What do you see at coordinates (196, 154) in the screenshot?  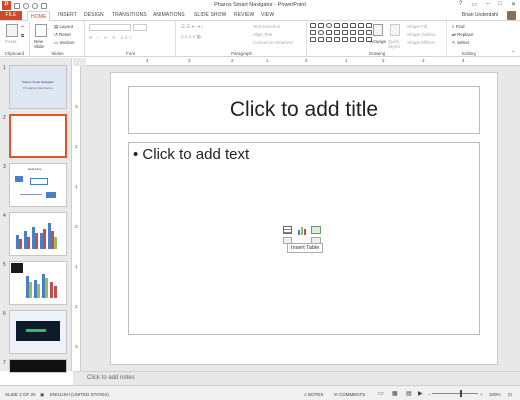 I see `body-placeholder-text: Click to add text` at bounding box center [196, 154].